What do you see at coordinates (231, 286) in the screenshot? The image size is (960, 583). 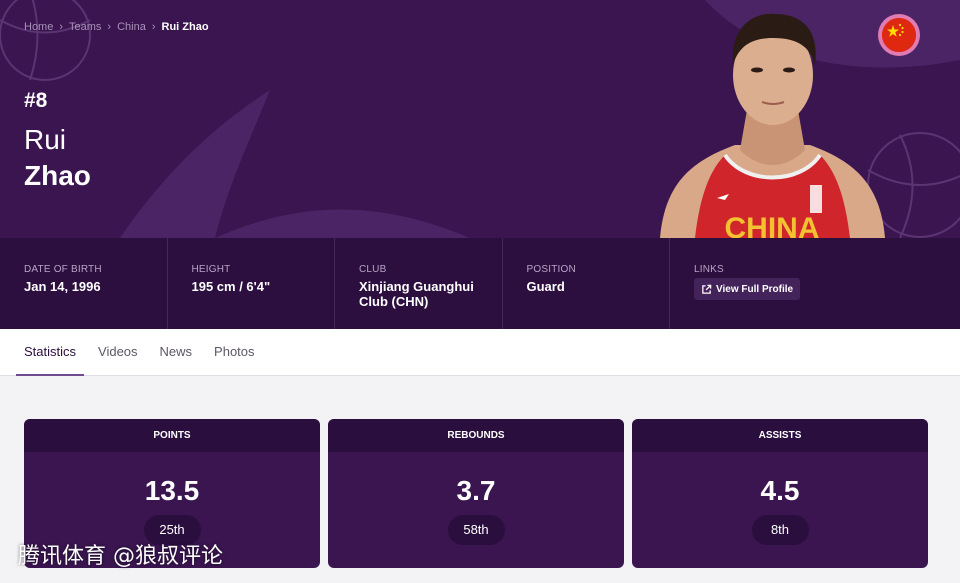 I see `info-value: 195 cm / 6'4"` at bounding box center [231, 286].